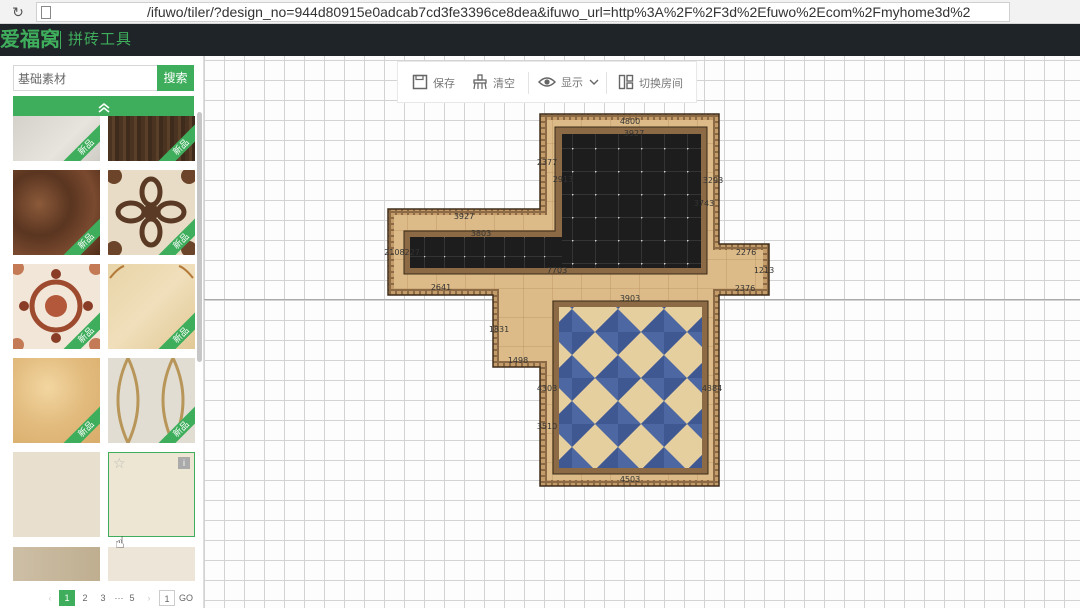 This screenshot has width=1080, height=608. What do you see at coordinates (402, 252) in the screenshot?
I see `dim-far-left: 2108227` at bounding box center [402, 252].